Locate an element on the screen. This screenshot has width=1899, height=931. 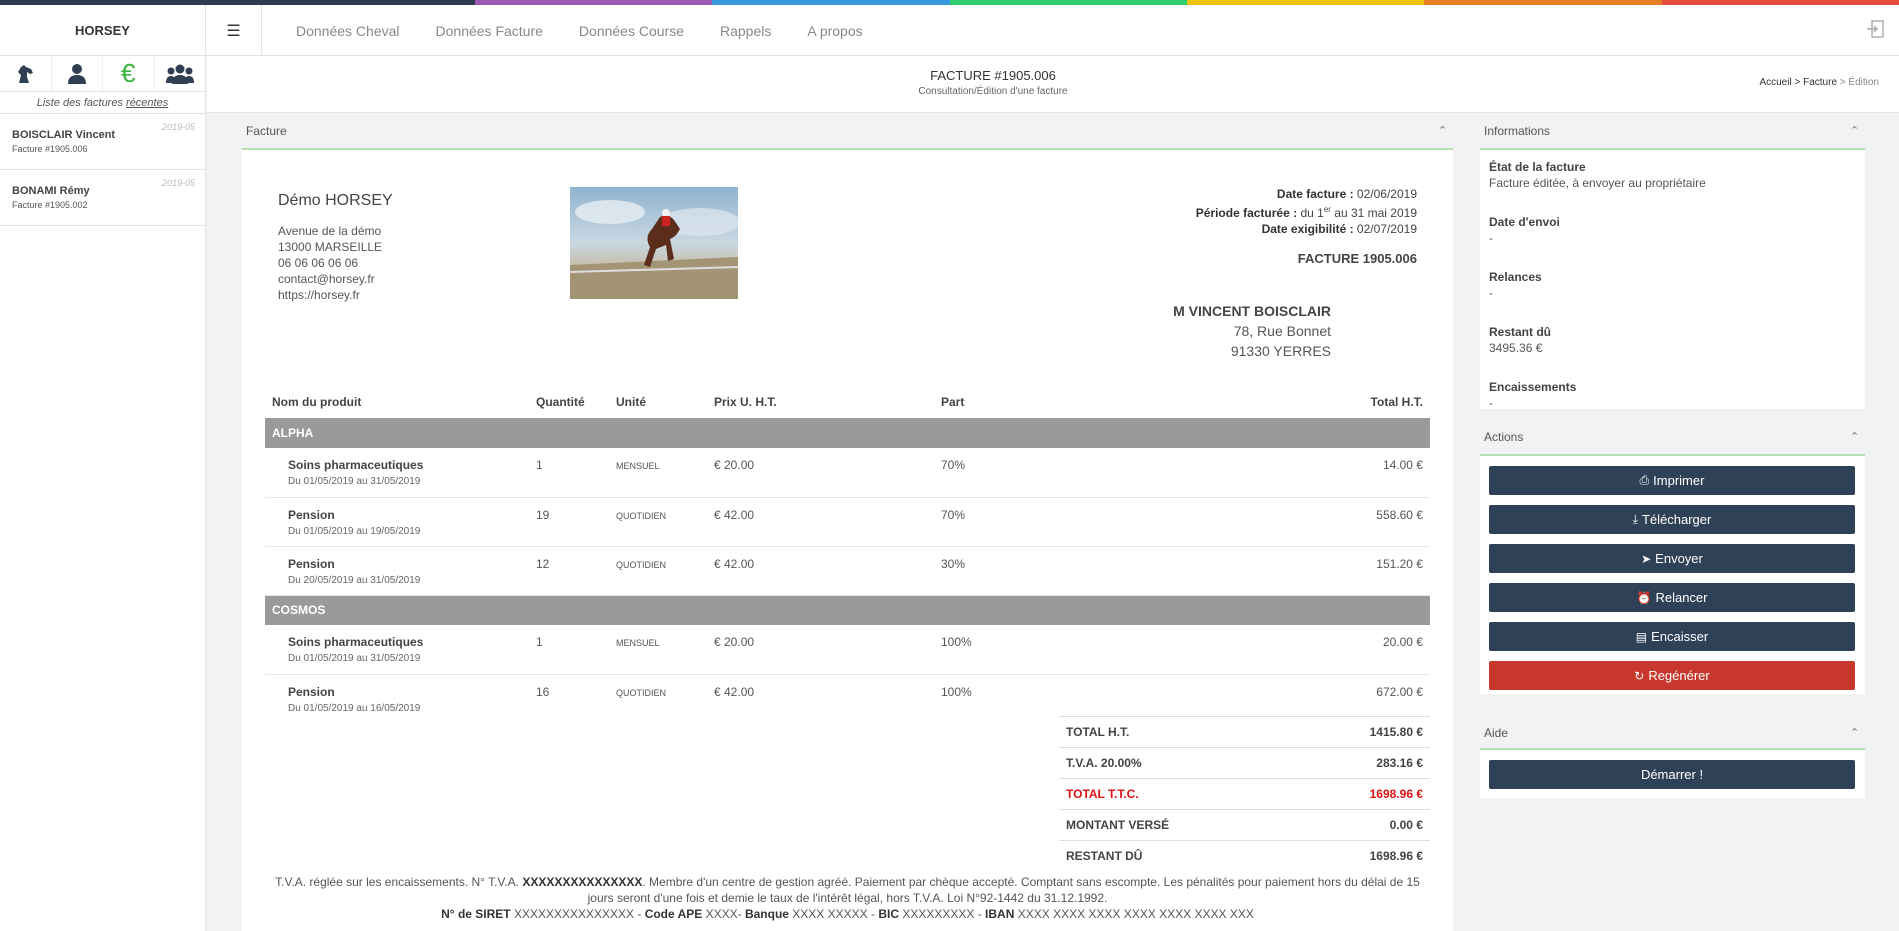
part-cell: 30% is located at coordinates (1014, 571).